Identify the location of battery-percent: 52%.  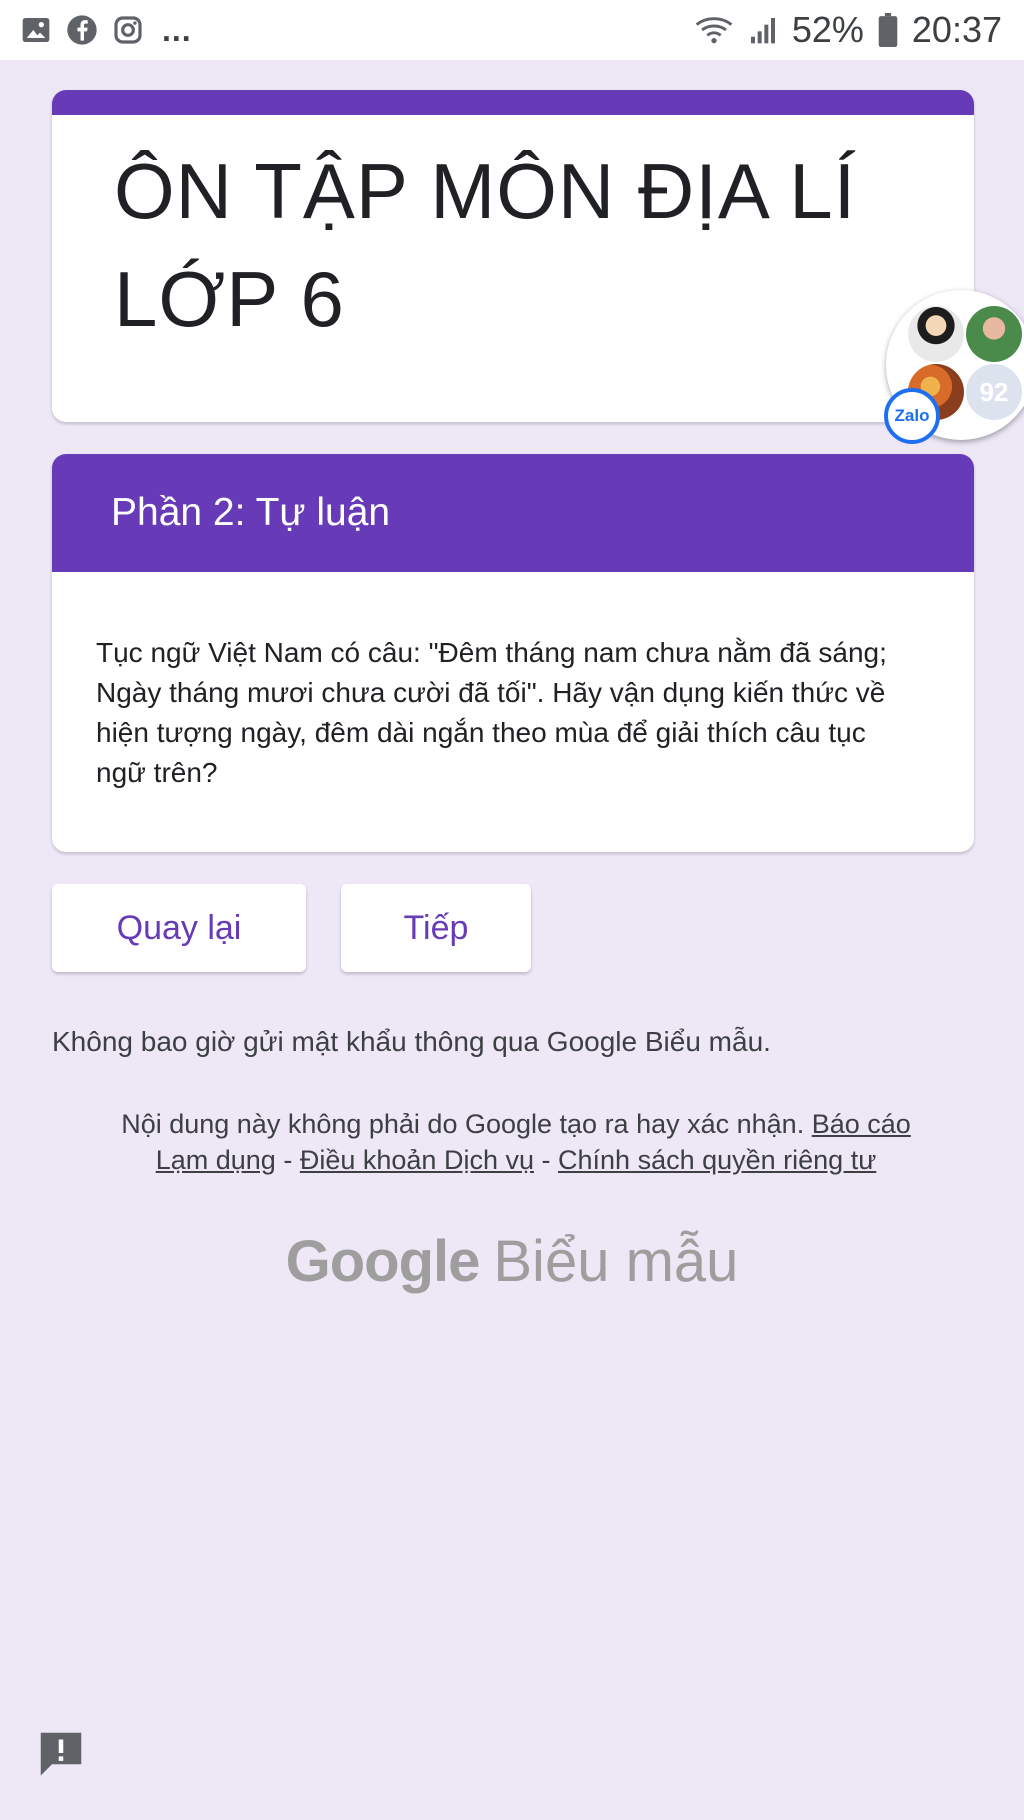
(827, 29).